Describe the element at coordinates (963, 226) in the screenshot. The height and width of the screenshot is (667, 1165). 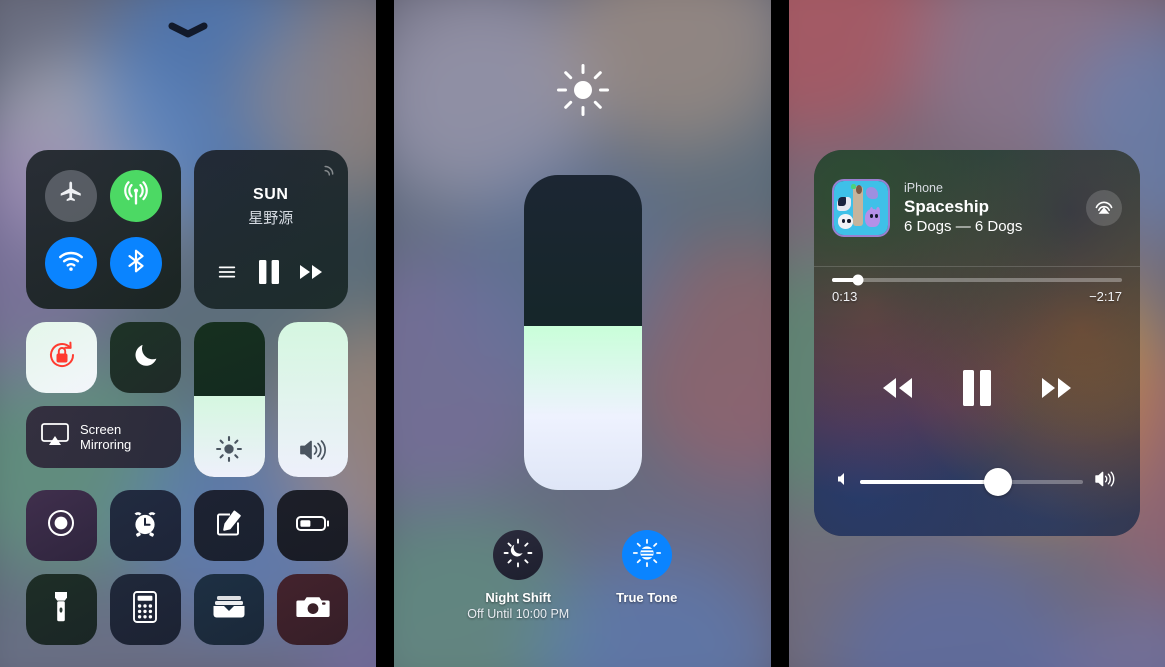
I see `track-subtitle: 6 Dogs — 6 Dogs` at that location.